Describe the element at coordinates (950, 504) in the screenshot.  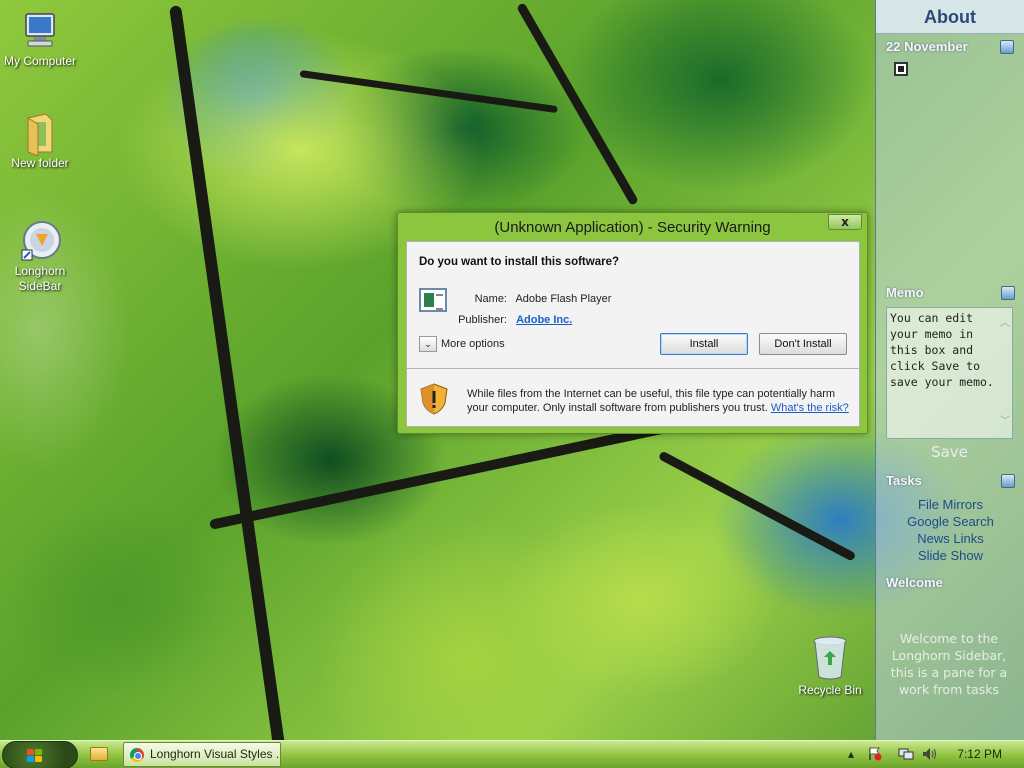
I see `task-link-file-mirrors: File Mirrors` at that location.